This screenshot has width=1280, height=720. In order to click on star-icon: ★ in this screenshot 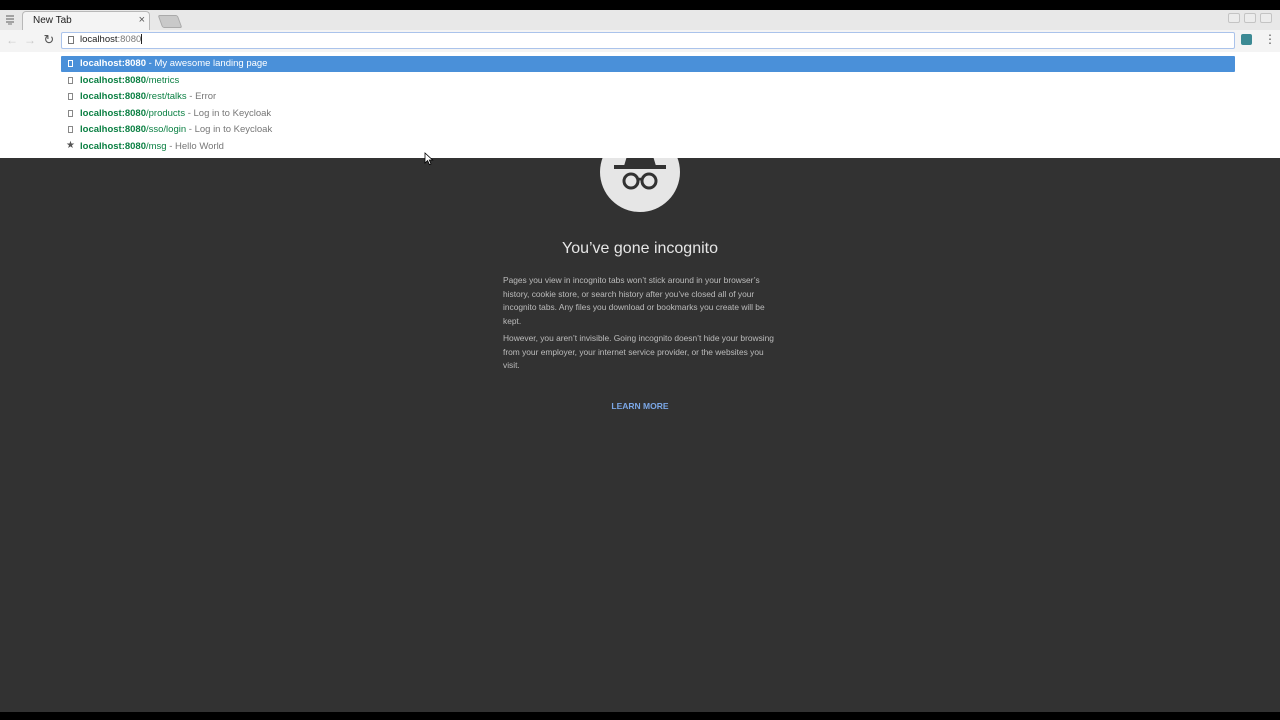, I will do `click(70, 145)`.